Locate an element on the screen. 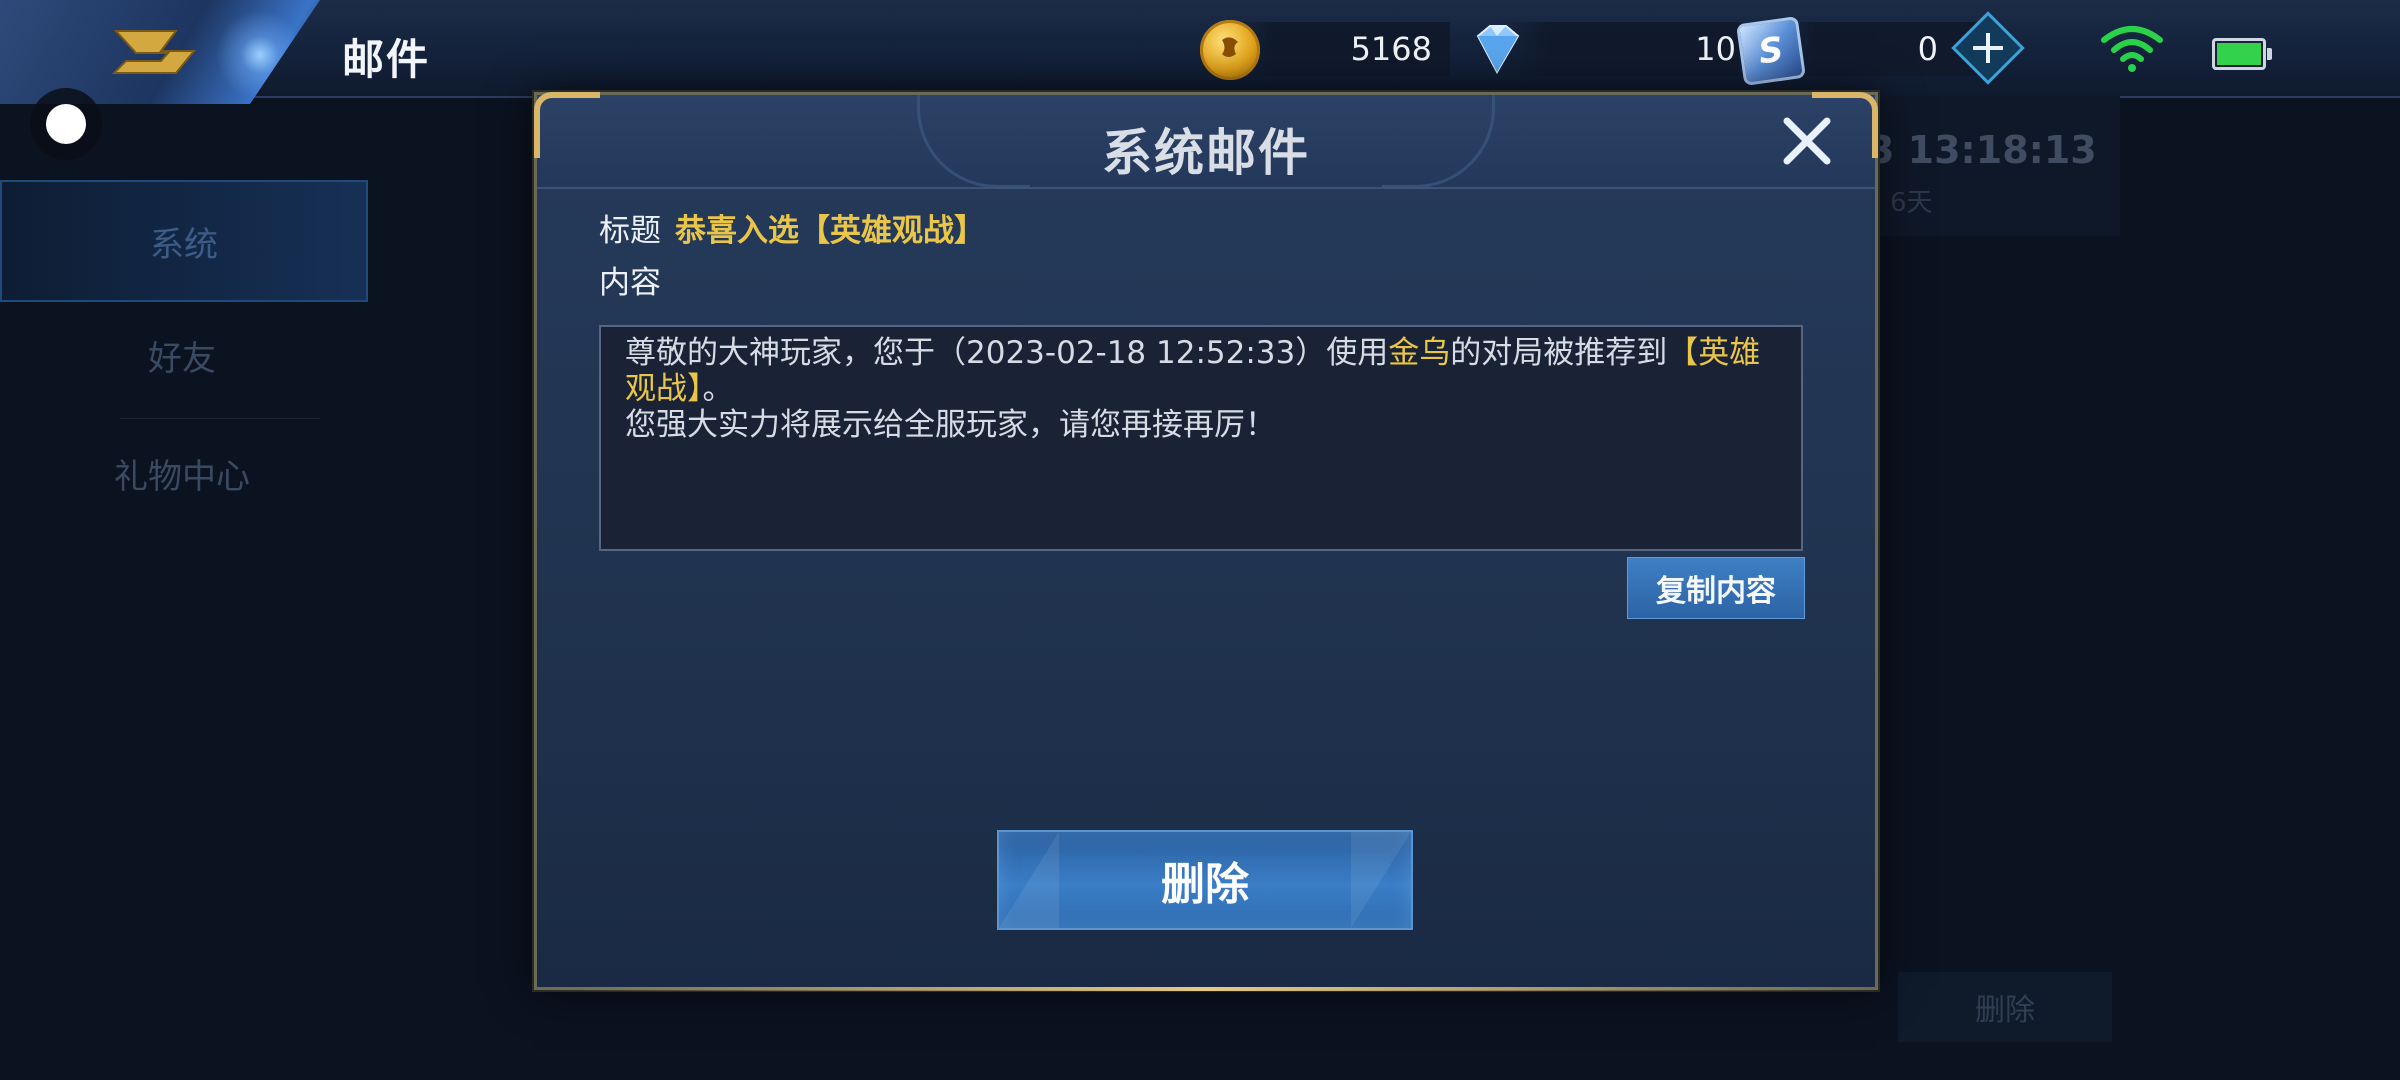 The width and height of the screenshot is (2400, 1080). gold-corner-right is located at coordinates (1845, 125).